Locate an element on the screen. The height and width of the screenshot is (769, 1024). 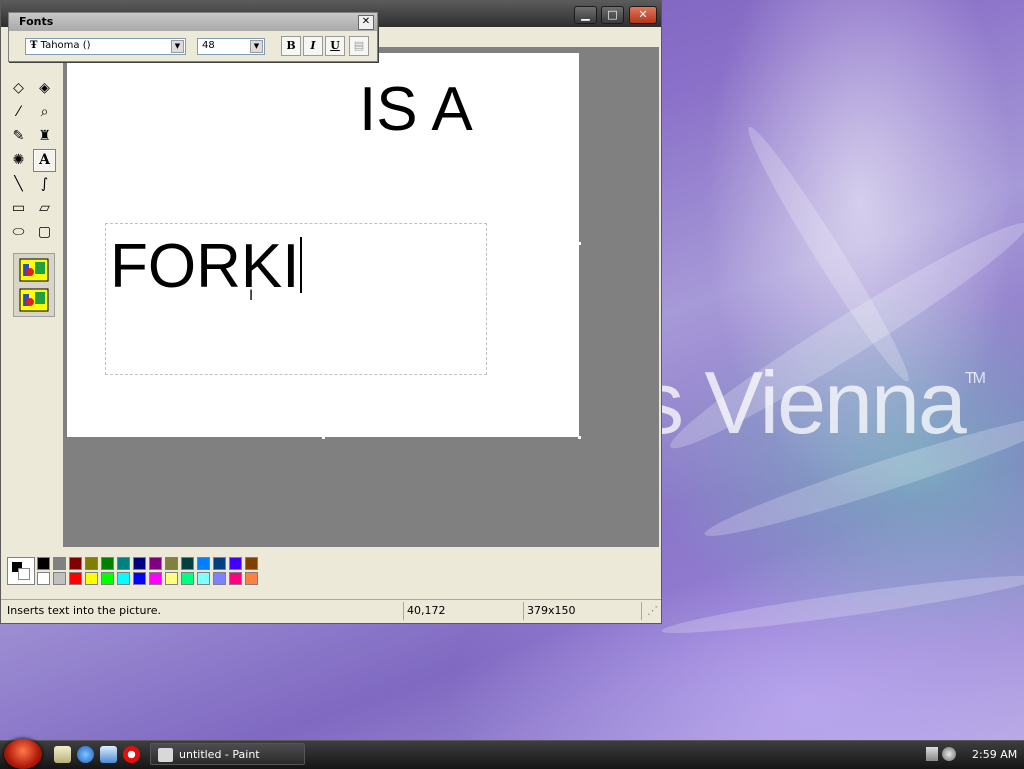
taskbar-paint-label: untitled - Paint is located at coordinates (219, 754).